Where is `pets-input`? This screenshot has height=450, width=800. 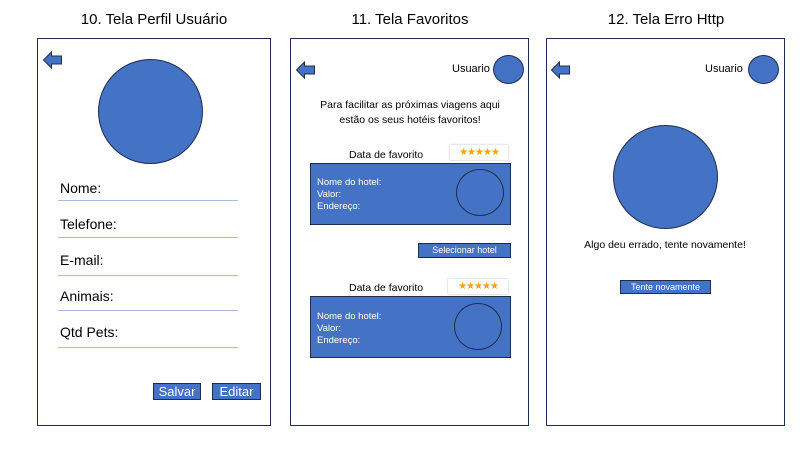 pets-input is located at coordinates (148, 347).